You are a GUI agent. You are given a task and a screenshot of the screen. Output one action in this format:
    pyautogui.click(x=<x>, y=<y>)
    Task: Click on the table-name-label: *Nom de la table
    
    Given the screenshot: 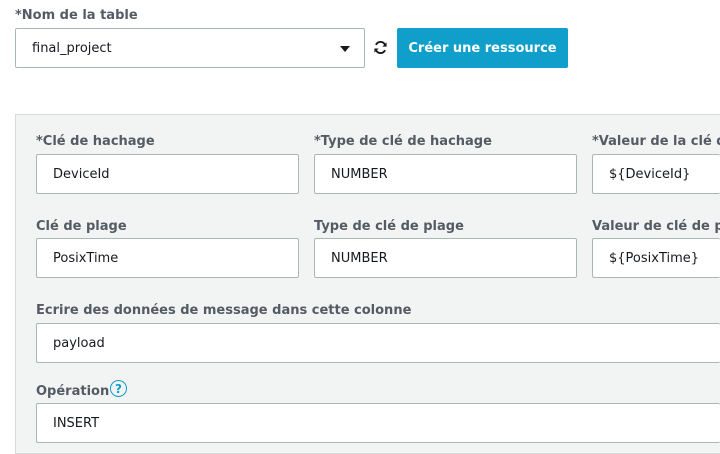 What is the action you would take?
    pyautogui.click(x=76, y=15)
    